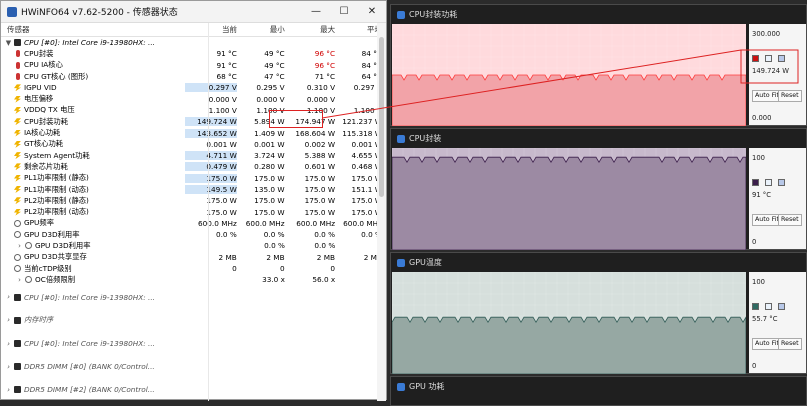  Describe the element at coordinates (93, 133) in the screenshot. I see `sensor-name-cell: IA核心功耗` at that location.